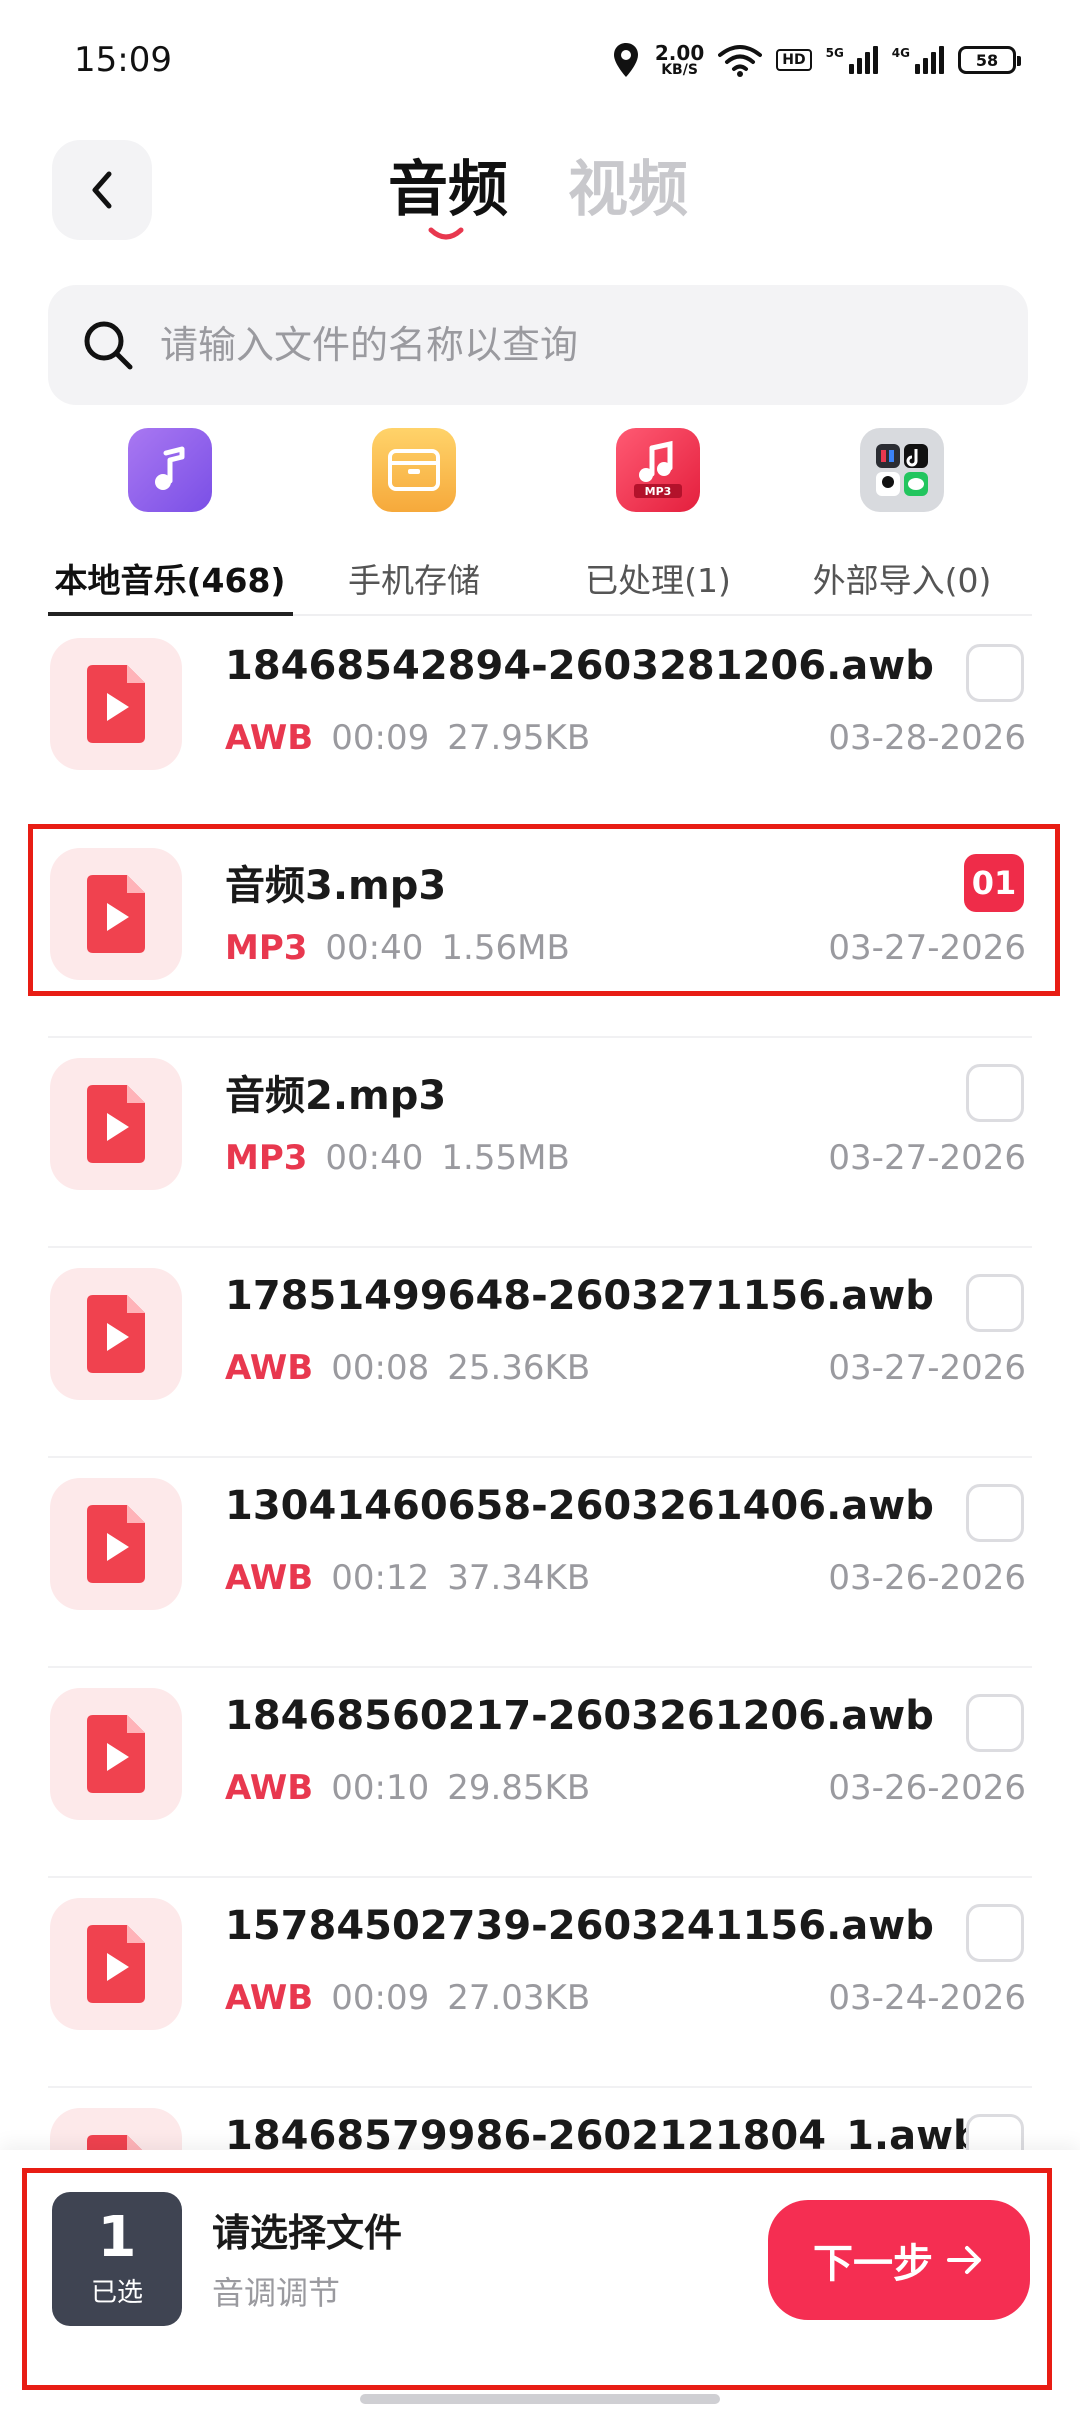  What do you see at coordinates (628, 190) in the screenshot?
I see `tab-video: 视频` at bounding box center [628, 190].